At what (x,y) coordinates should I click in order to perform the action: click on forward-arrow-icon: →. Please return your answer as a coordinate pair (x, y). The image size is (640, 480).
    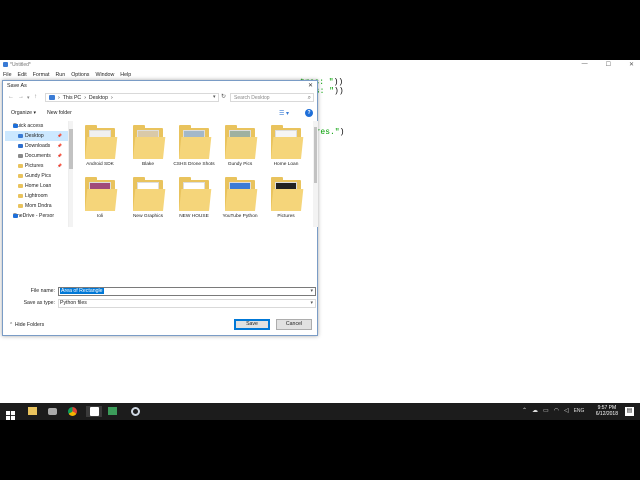
    Looking at the image, I should click on (21, 97).